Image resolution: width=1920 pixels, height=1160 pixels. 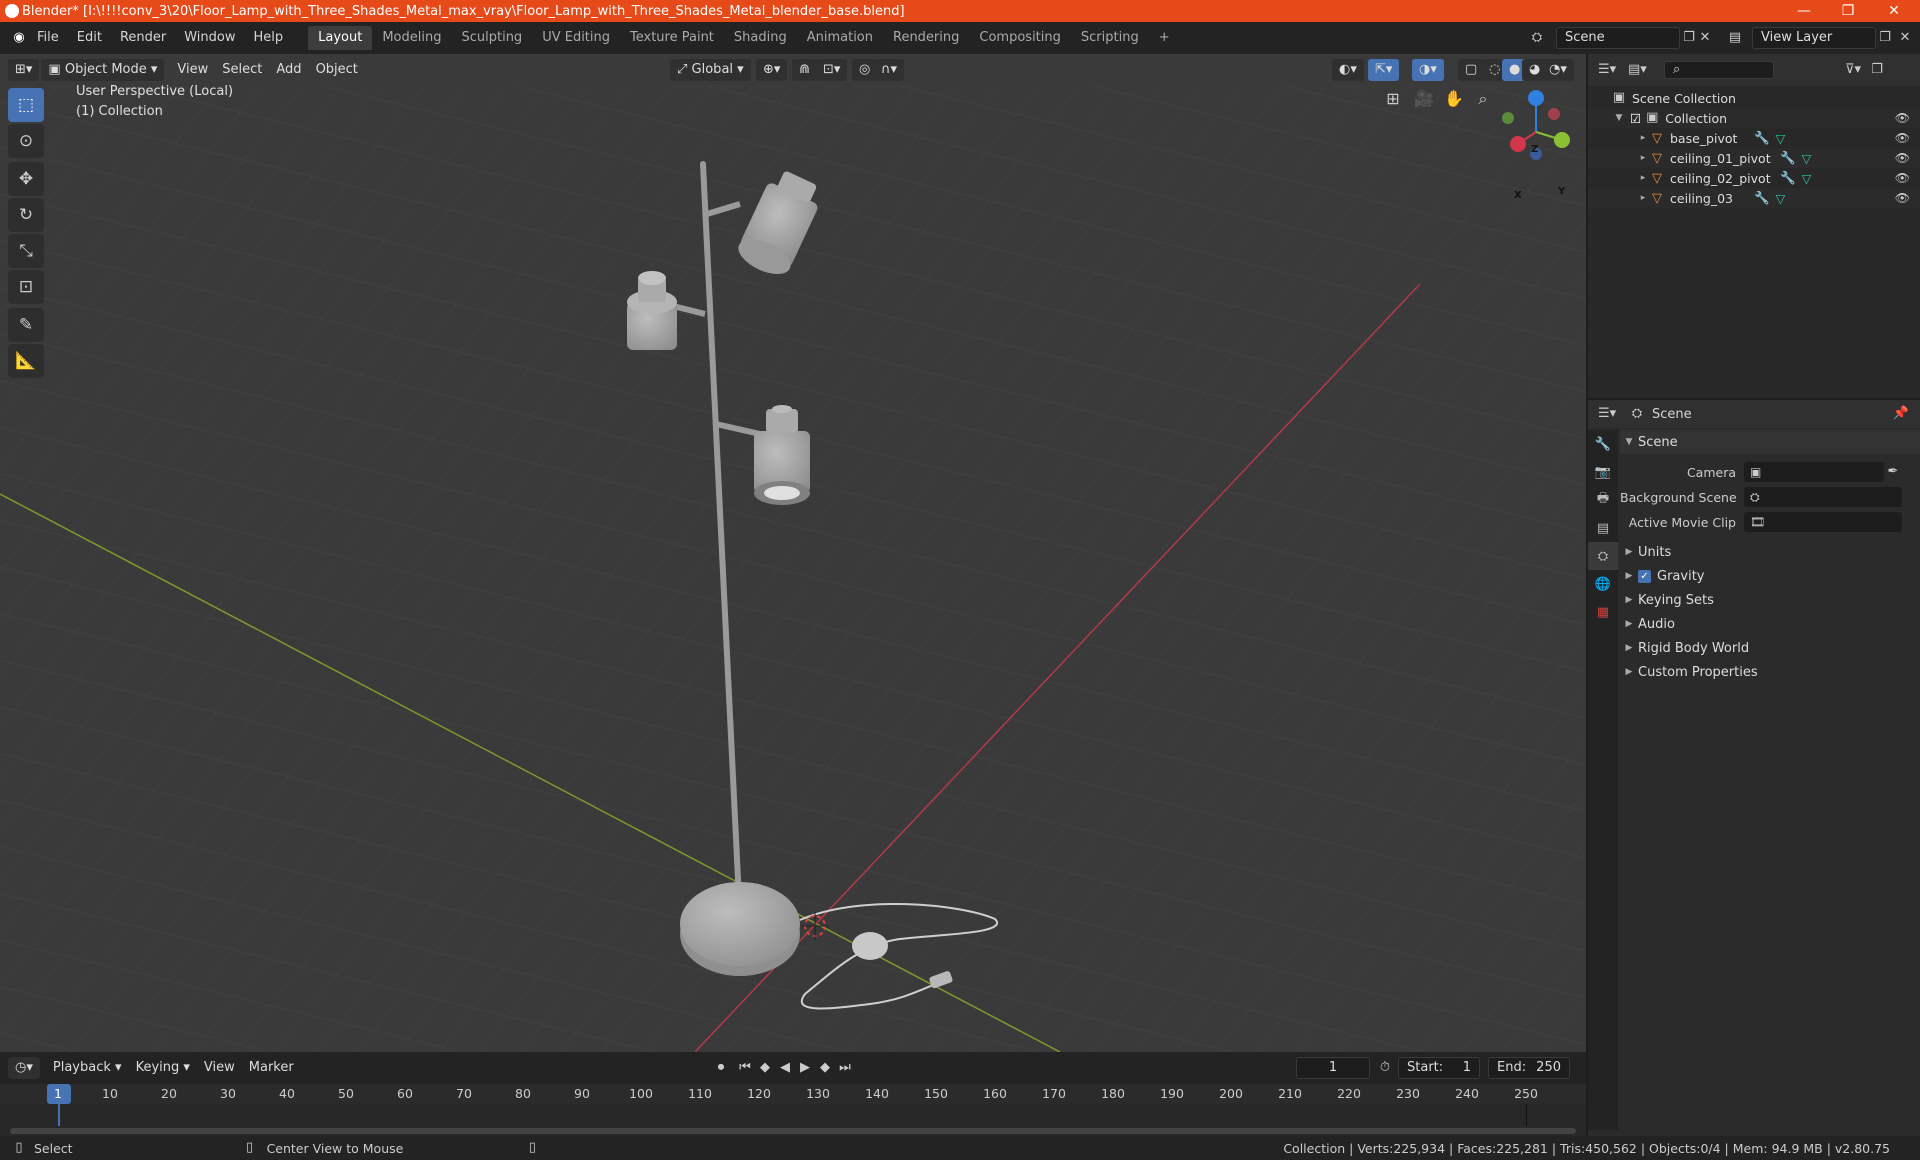 What do you see at coordinates (1637, 70) in the screenshot?
I see `display-mode-icon: ▤▾` at bounding box center [1637, 70].